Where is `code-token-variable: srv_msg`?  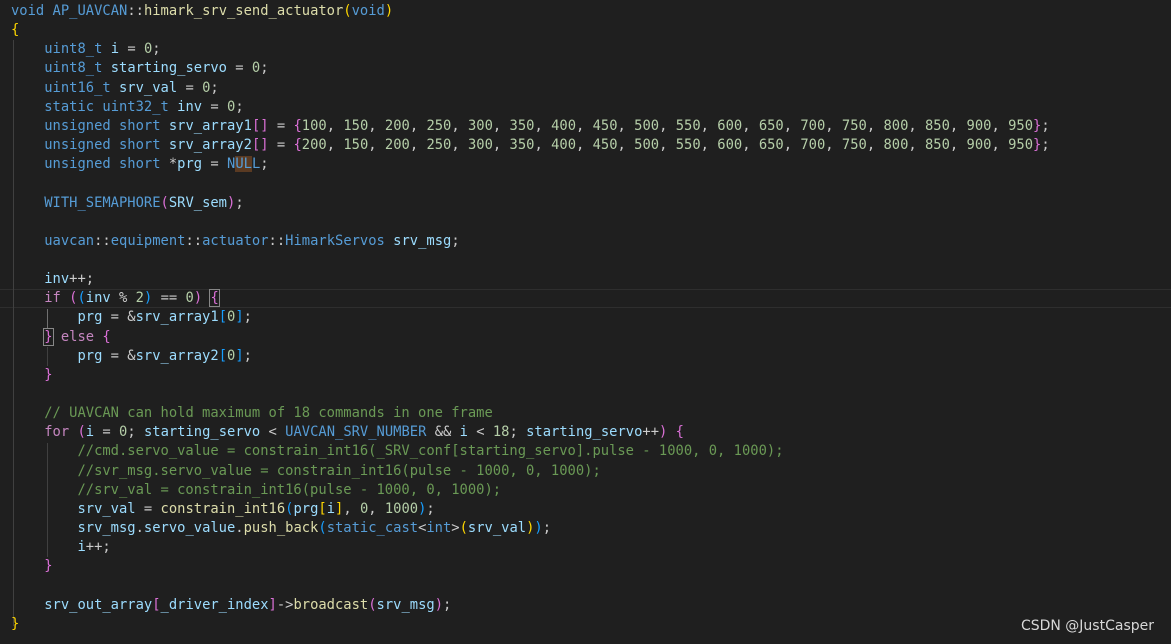
code-token-variable: srv_msg is located at coordinates (405, 604).